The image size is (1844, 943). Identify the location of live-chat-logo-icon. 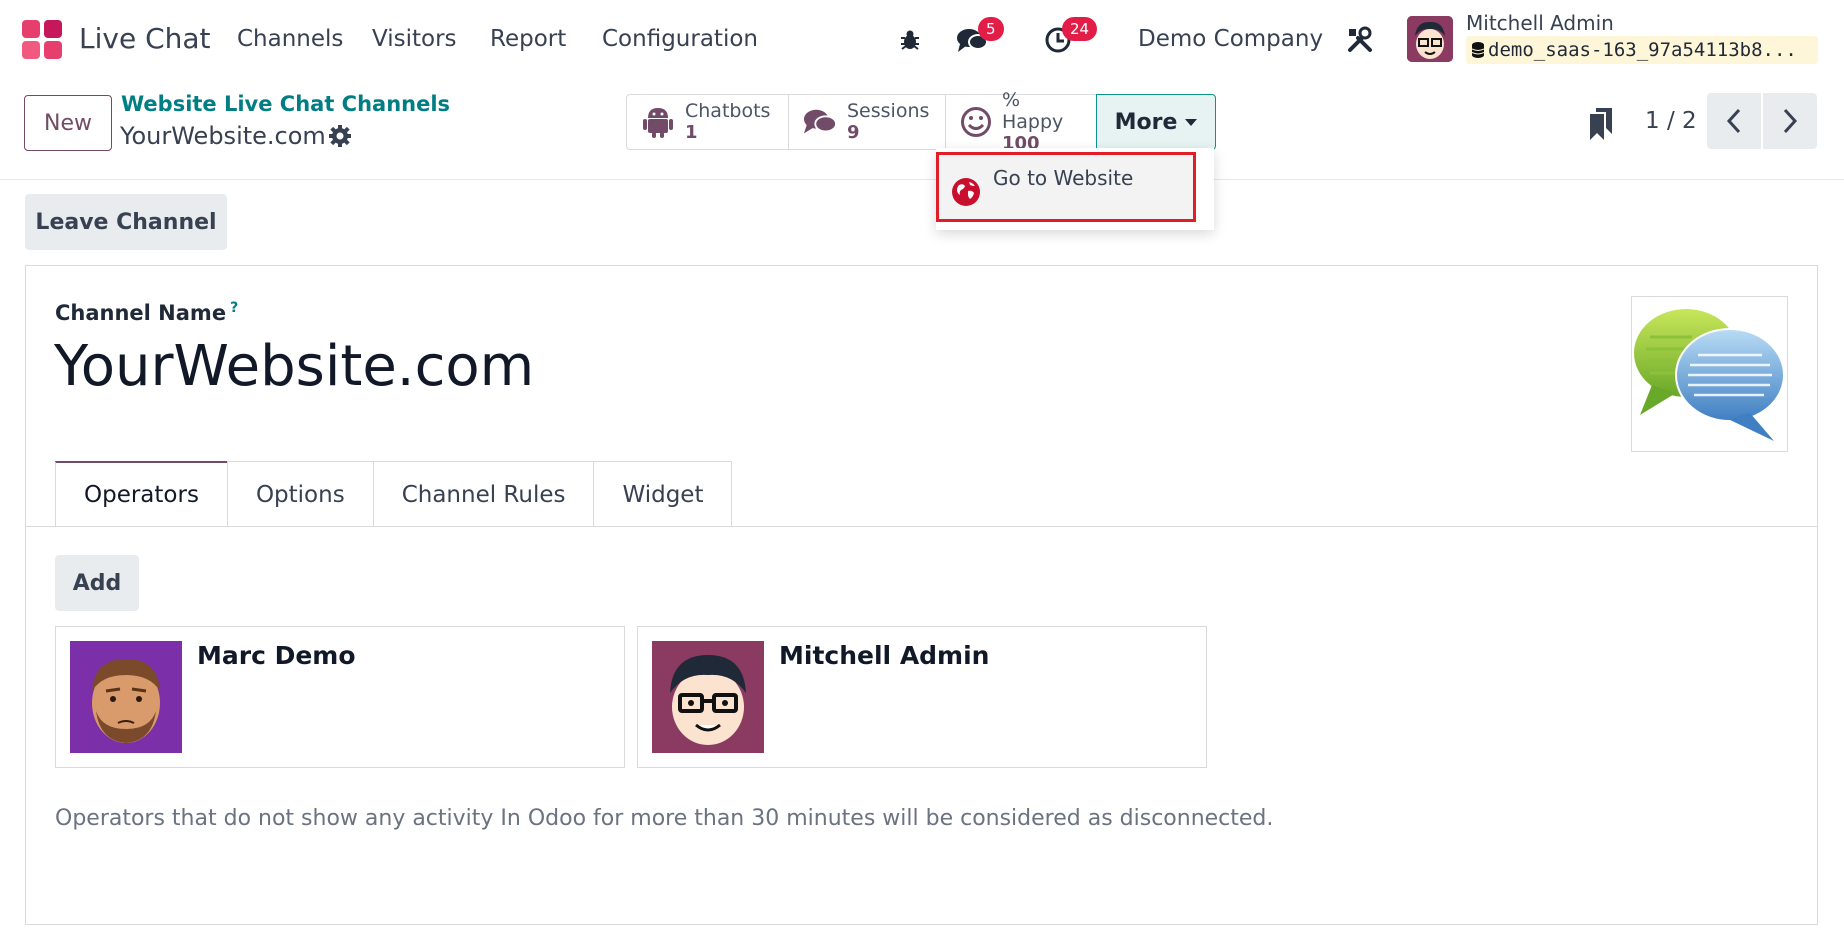
(43, 40).